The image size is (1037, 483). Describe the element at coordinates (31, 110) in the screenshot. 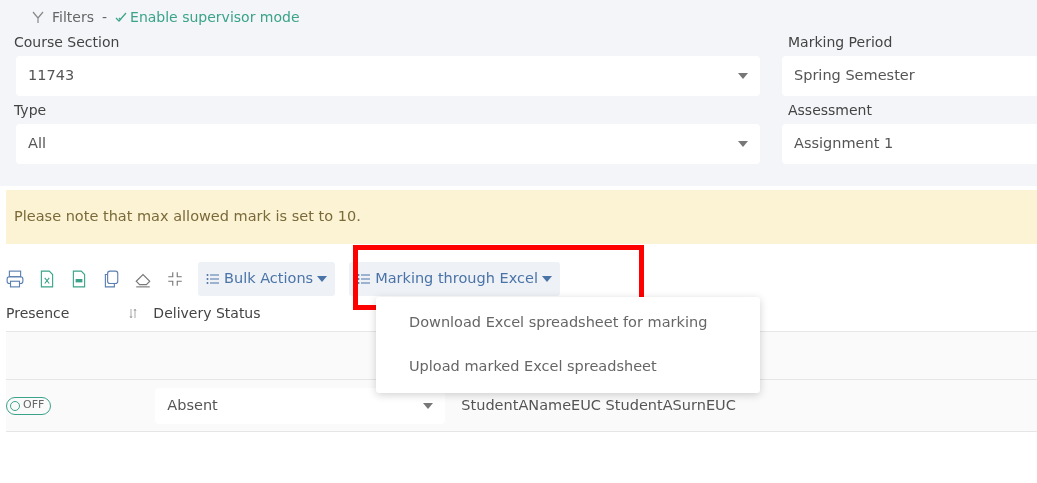

I see `field-label: Type` at that location.